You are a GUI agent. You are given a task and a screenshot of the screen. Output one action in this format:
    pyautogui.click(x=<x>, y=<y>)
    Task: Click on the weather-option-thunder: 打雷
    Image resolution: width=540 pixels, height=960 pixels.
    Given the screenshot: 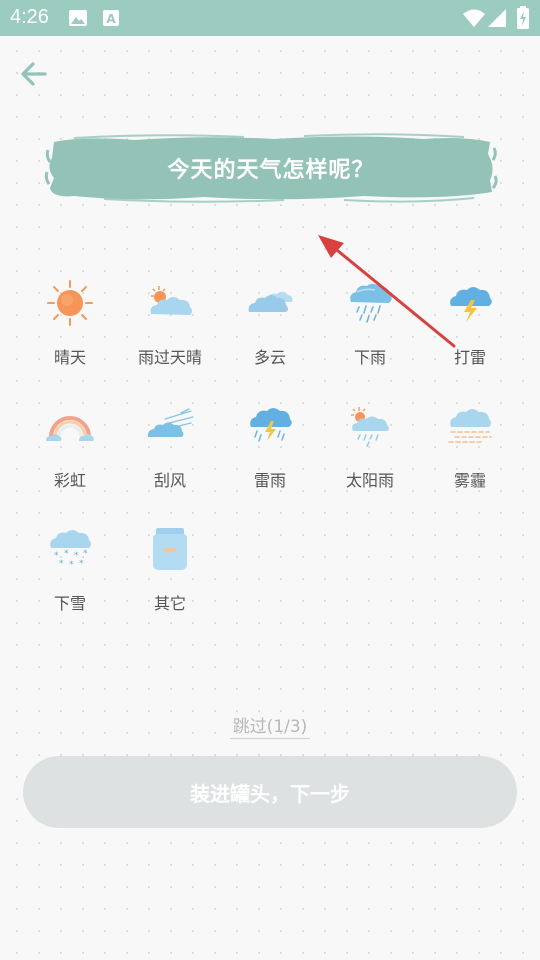 What is the action you would take?
    pyautogui.click(x=470, y=322)
    